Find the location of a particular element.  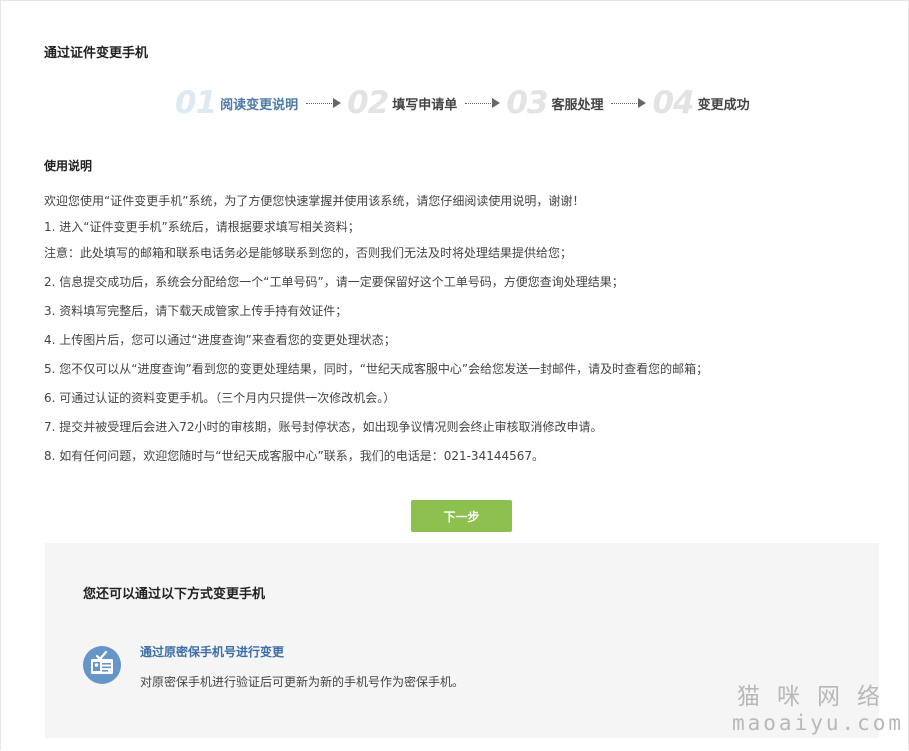

step-4-label: 变更成功 is located at coordinates (723, 105).